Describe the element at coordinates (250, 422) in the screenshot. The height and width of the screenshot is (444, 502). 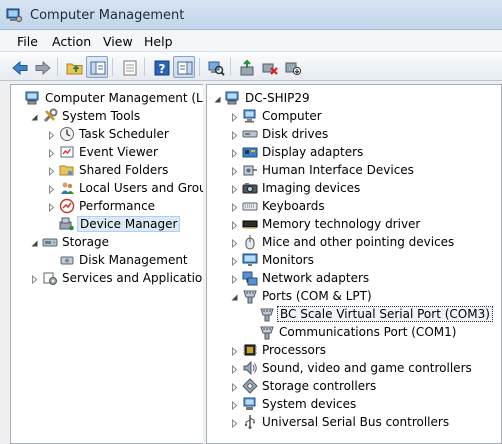
I see `usb-icon` at that location.